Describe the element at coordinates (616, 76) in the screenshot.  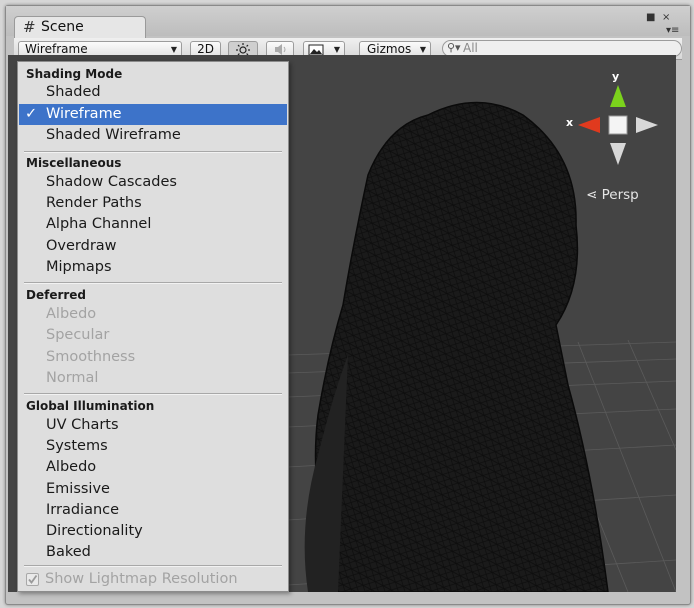
I see `axis-y-label: y` at that location.